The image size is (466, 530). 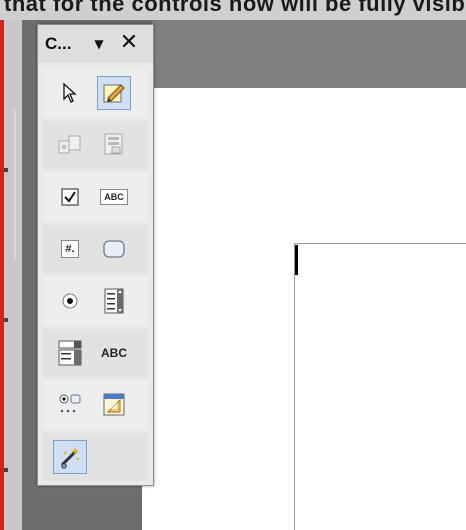 I want to click on more-controls-button, so click(x=70, y=405).